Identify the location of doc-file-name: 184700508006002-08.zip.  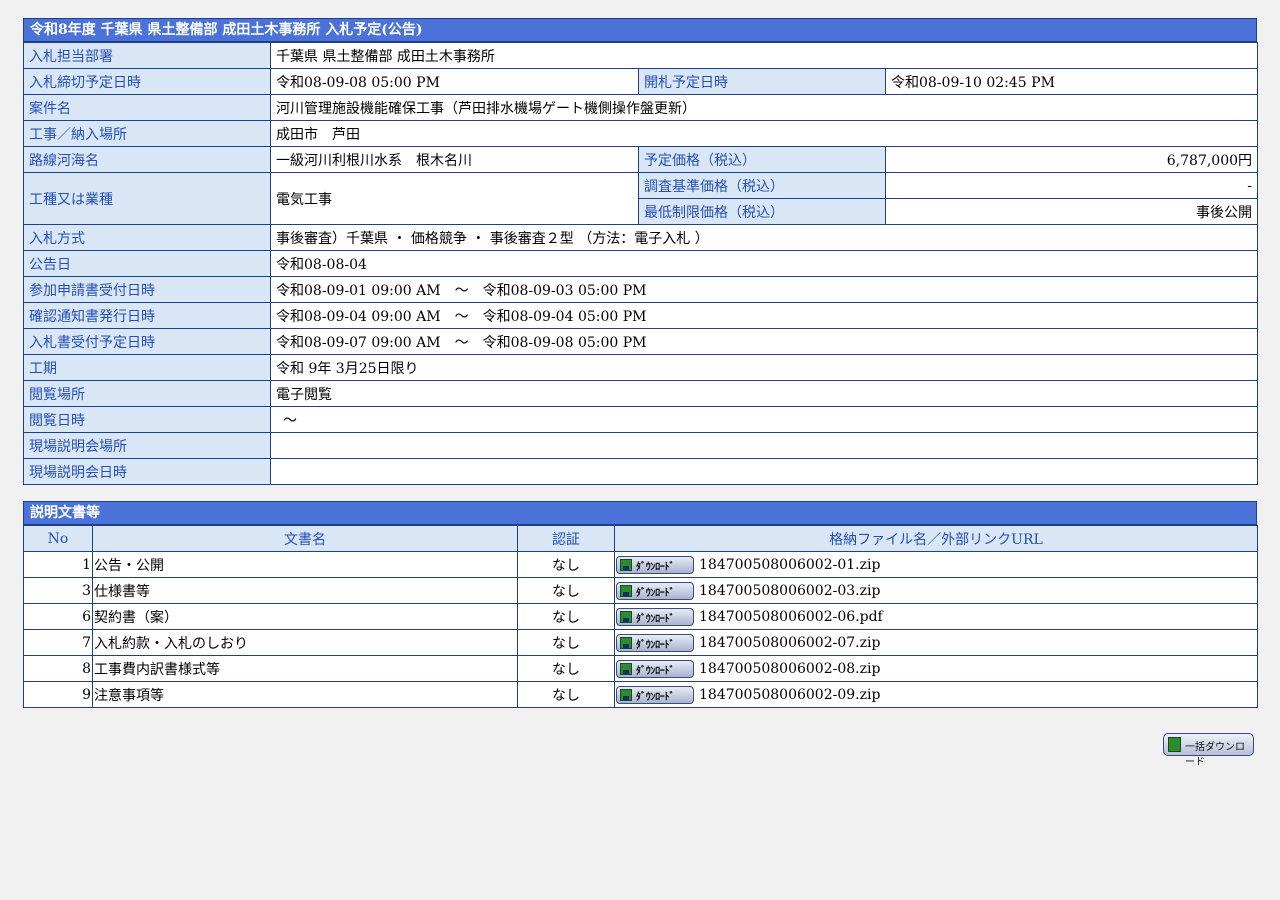
(790, 668).